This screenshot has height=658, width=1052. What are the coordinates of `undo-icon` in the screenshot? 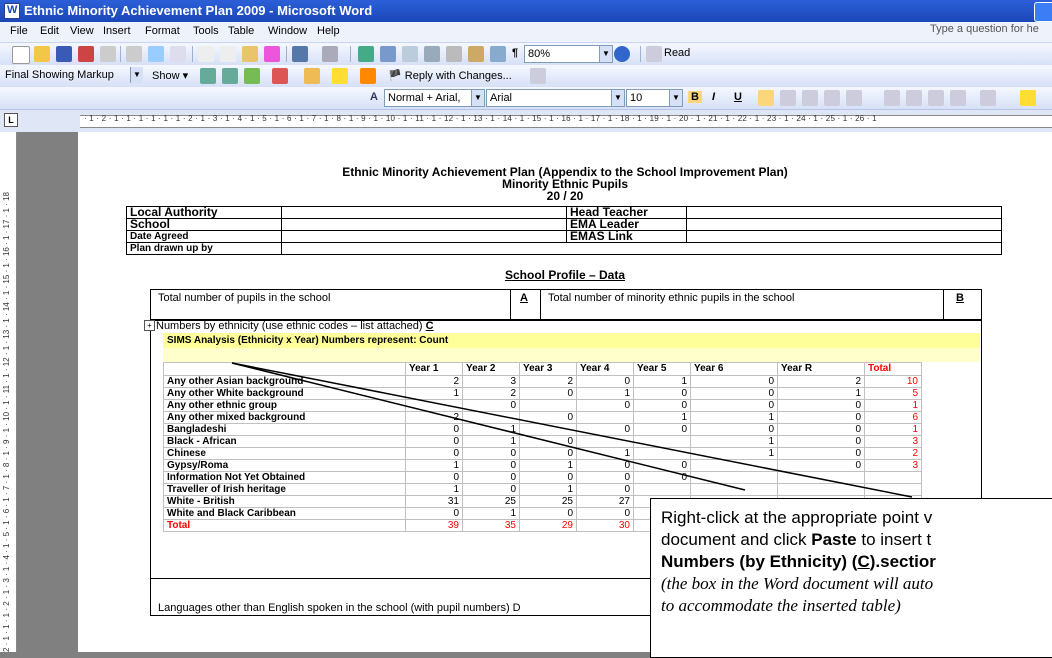 It's located at (300, 54).